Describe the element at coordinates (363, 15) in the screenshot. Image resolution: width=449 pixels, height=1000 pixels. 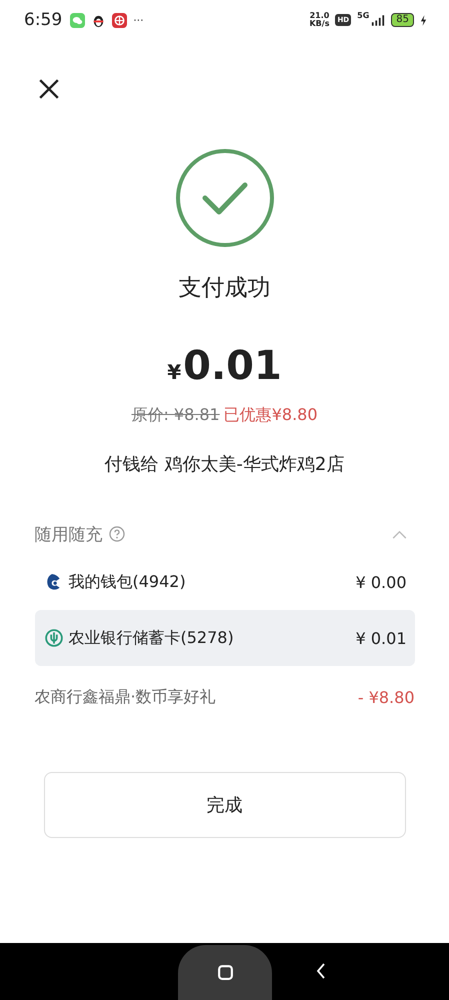
I see `network-type: 5G` at that location.